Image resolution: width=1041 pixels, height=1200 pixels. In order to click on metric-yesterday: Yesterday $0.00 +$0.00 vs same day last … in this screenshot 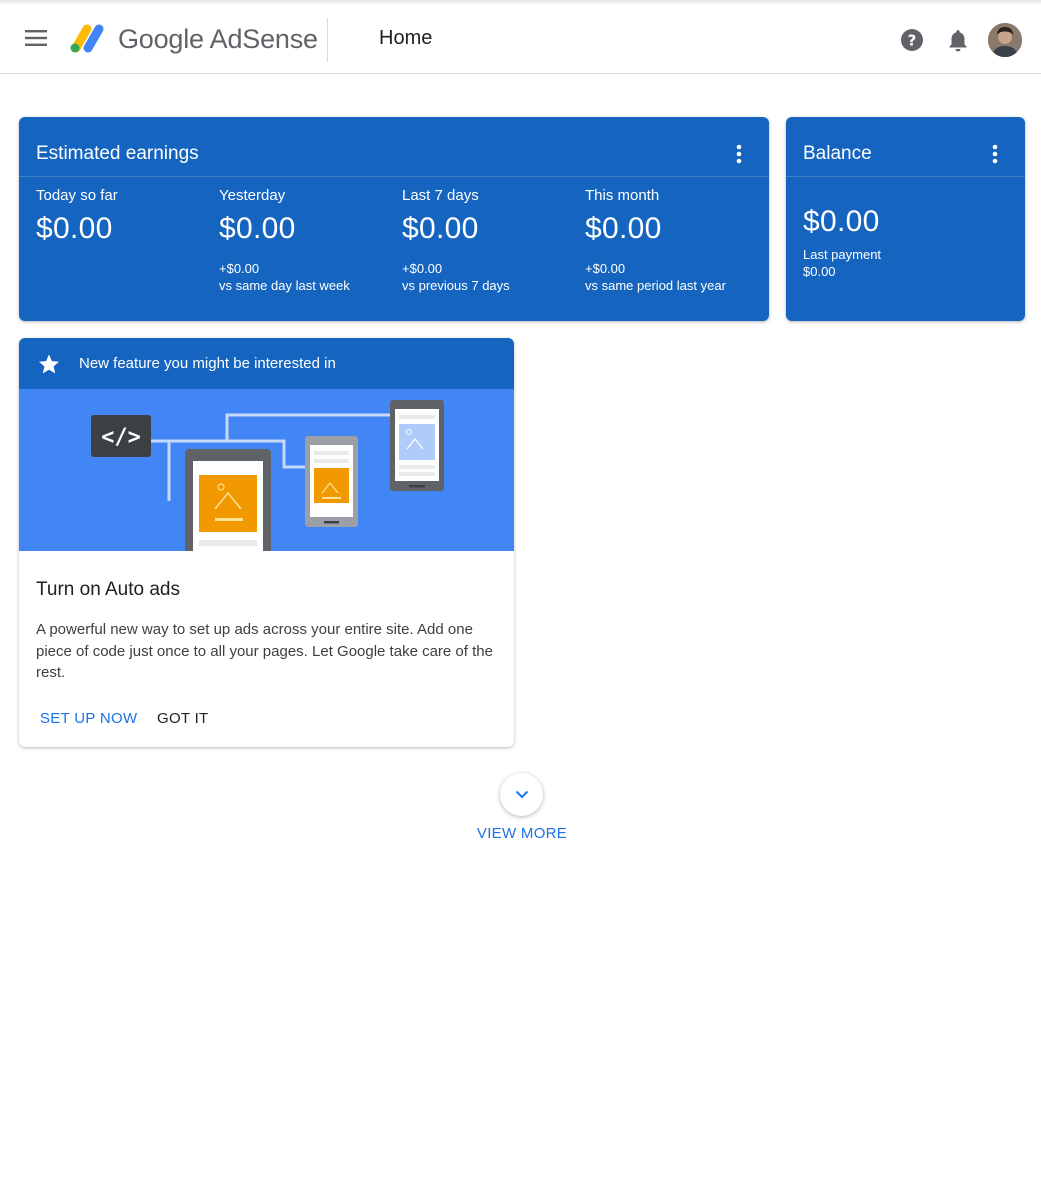, I will do `click(284, 240)`.